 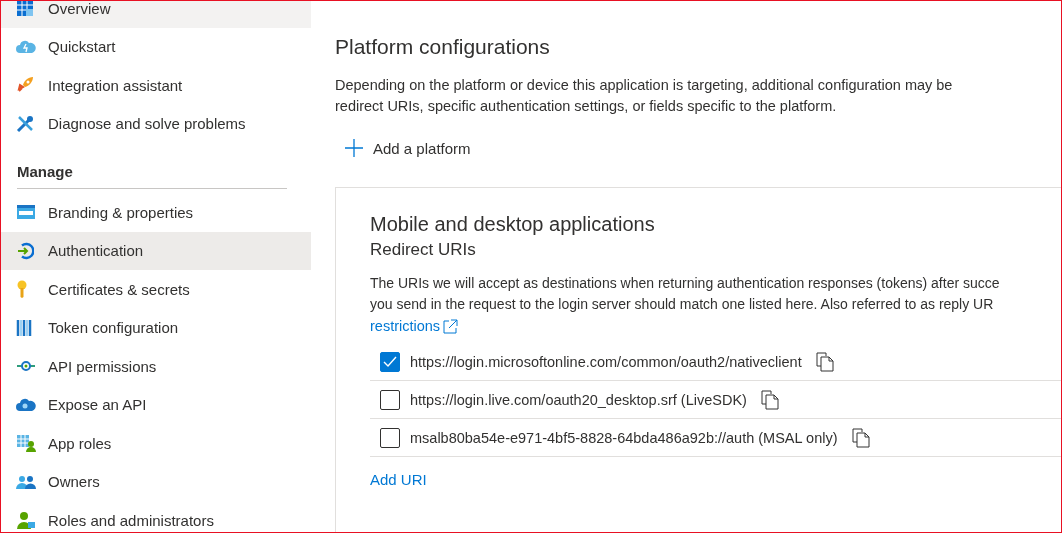 I want to click on sidebar-item: Roles and administrators, so click(x=156, y=516).